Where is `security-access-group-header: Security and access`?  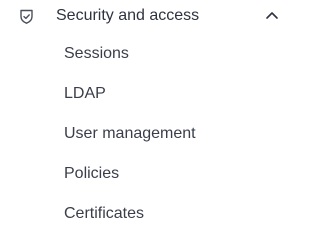
security-access-group-header: Security and access is located at coordinates (149, 16).